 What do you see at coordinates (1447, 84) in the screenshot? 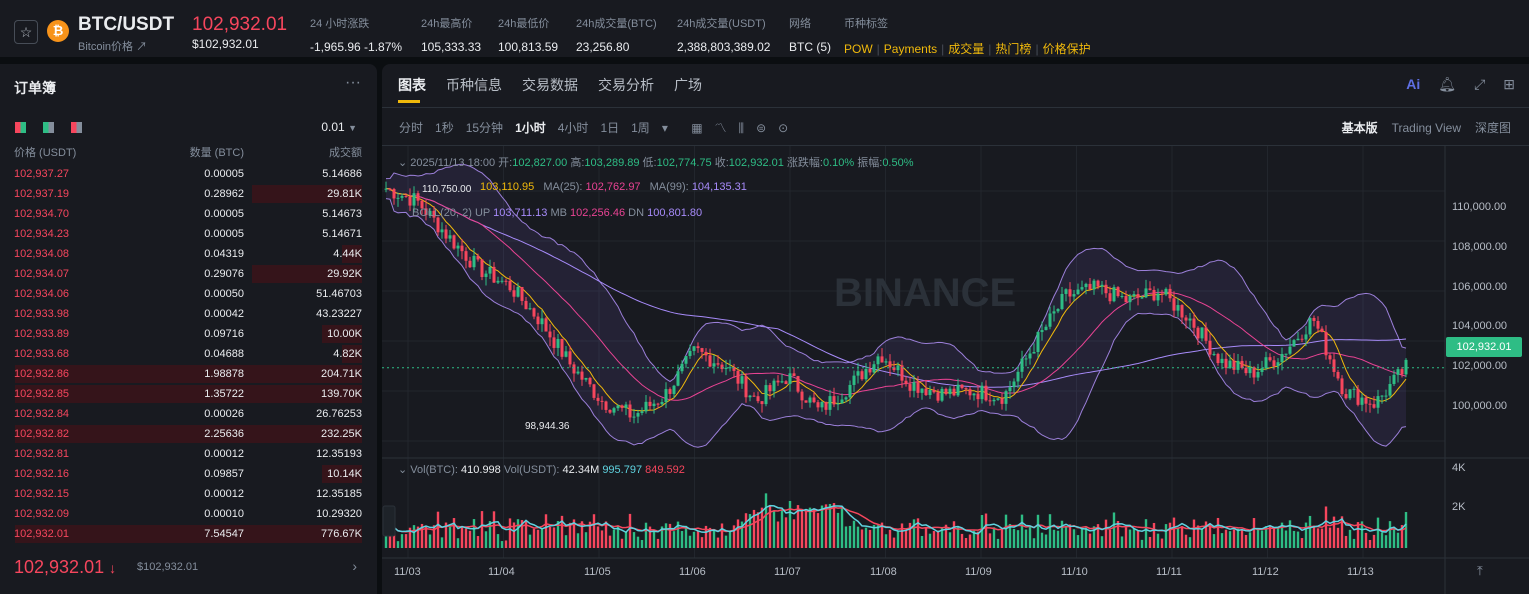
I see `bell-icon: 🔔︎` at bounding box center [1447, 84].